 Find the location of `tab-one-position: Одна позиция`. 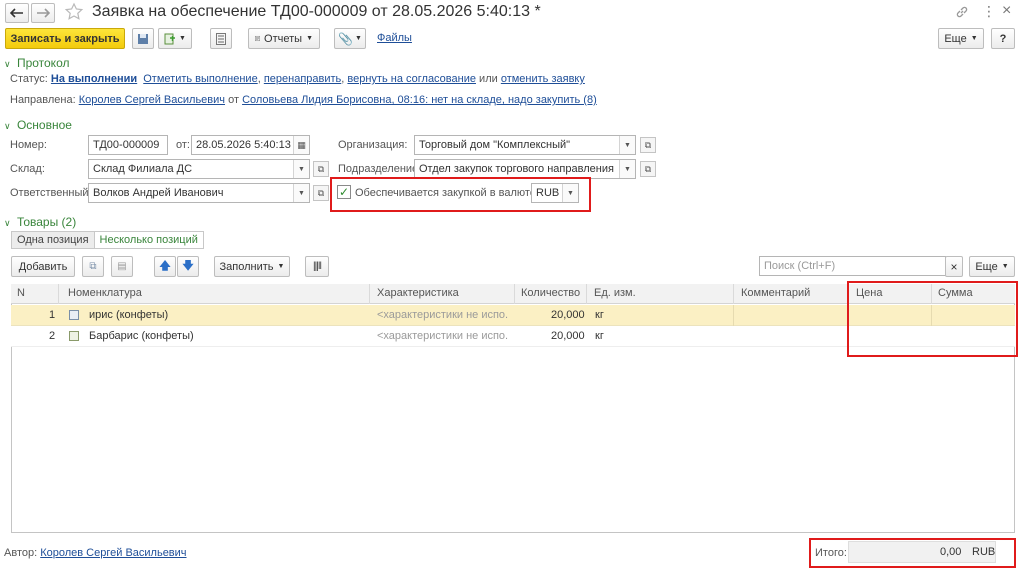

tab-one-position: Одна позиция is located at coordinates (53, 240).